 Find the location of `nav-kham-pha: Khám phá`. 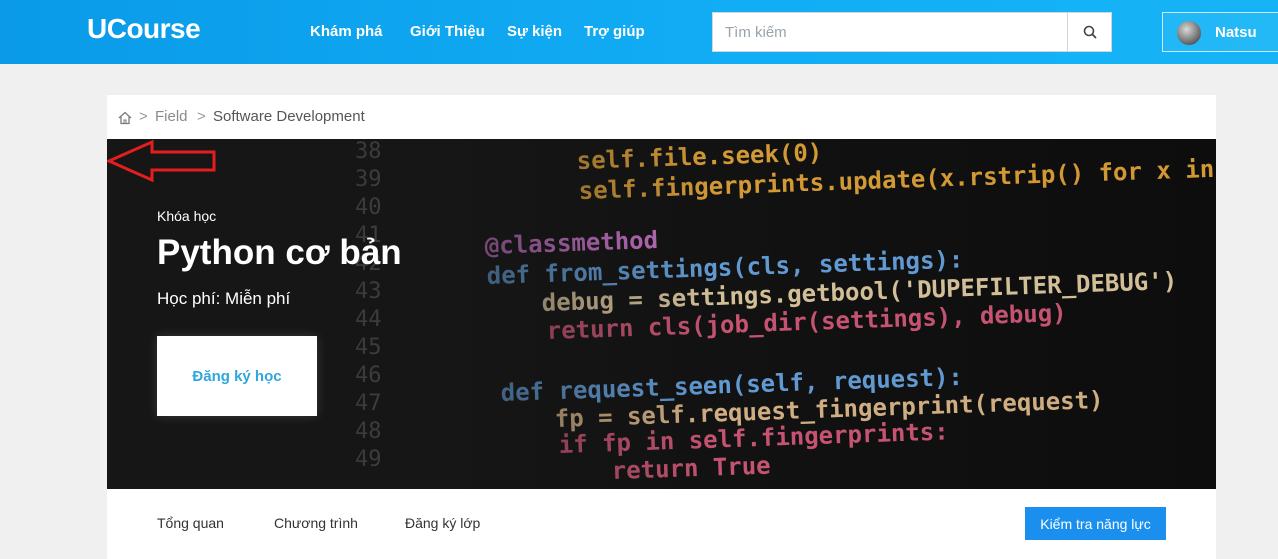

nav-kham-pha: Khám phá is located at coordinates (346, 31).